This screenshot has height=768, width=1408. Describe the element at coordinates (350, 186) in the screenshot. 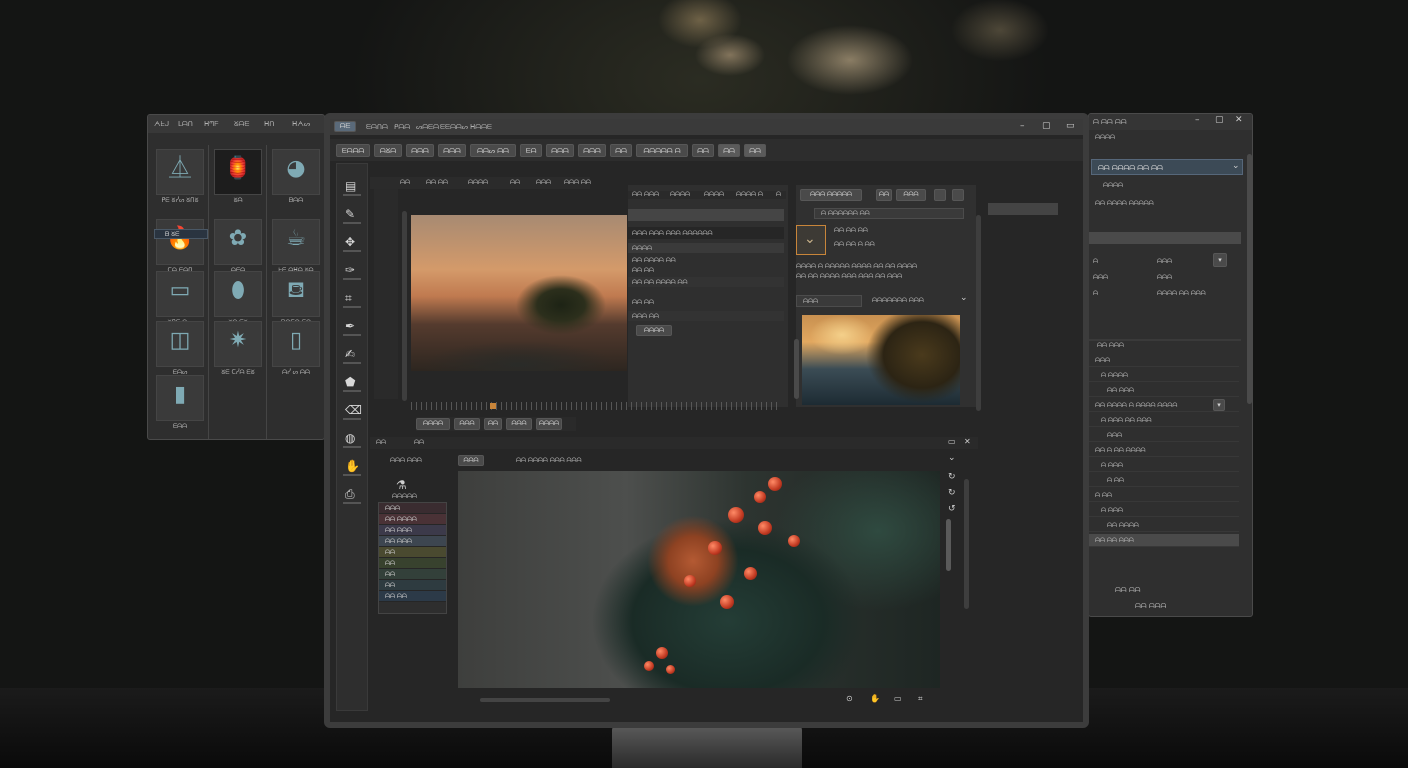

I see `layers-icon: ▤` at that location.